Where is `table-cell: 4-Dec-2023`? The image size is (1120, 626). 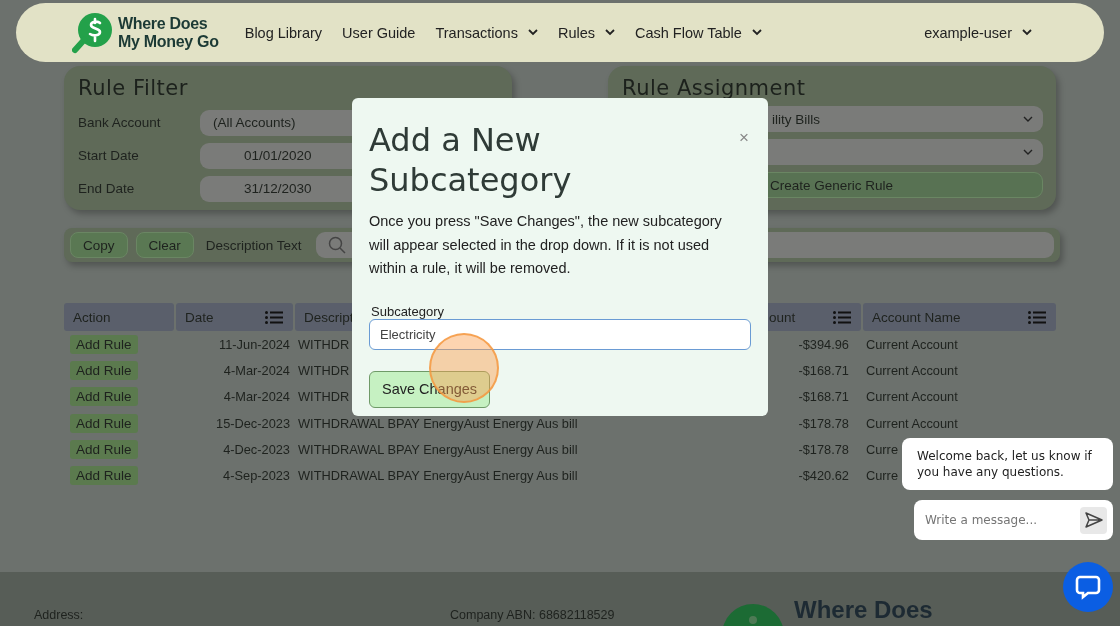
table-cell: 4-Dec-2023 is located at coordinates (256, 449).